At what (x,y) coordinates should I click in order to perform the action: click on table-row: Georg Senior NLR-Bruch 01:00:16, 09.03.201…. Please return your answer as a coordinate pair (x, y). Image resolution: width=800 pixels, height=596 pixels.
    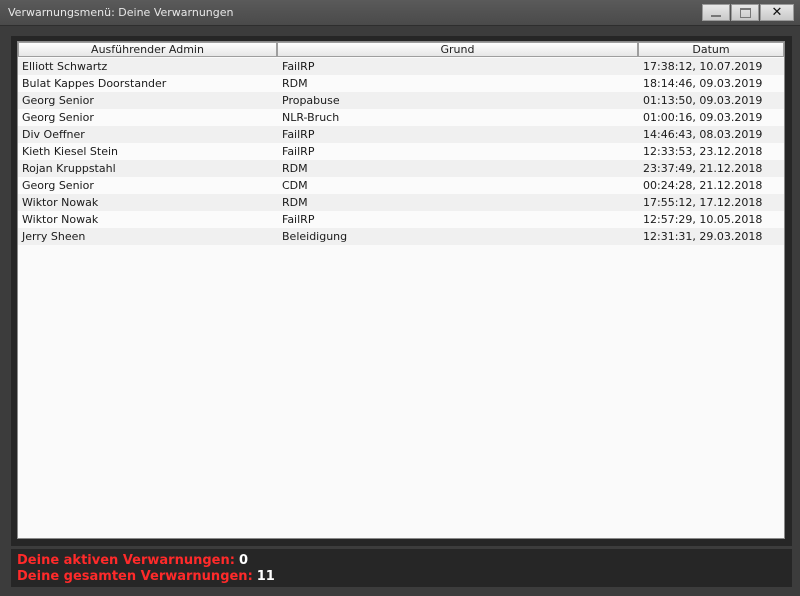
    Looking at the image, I should click on (401, 117).